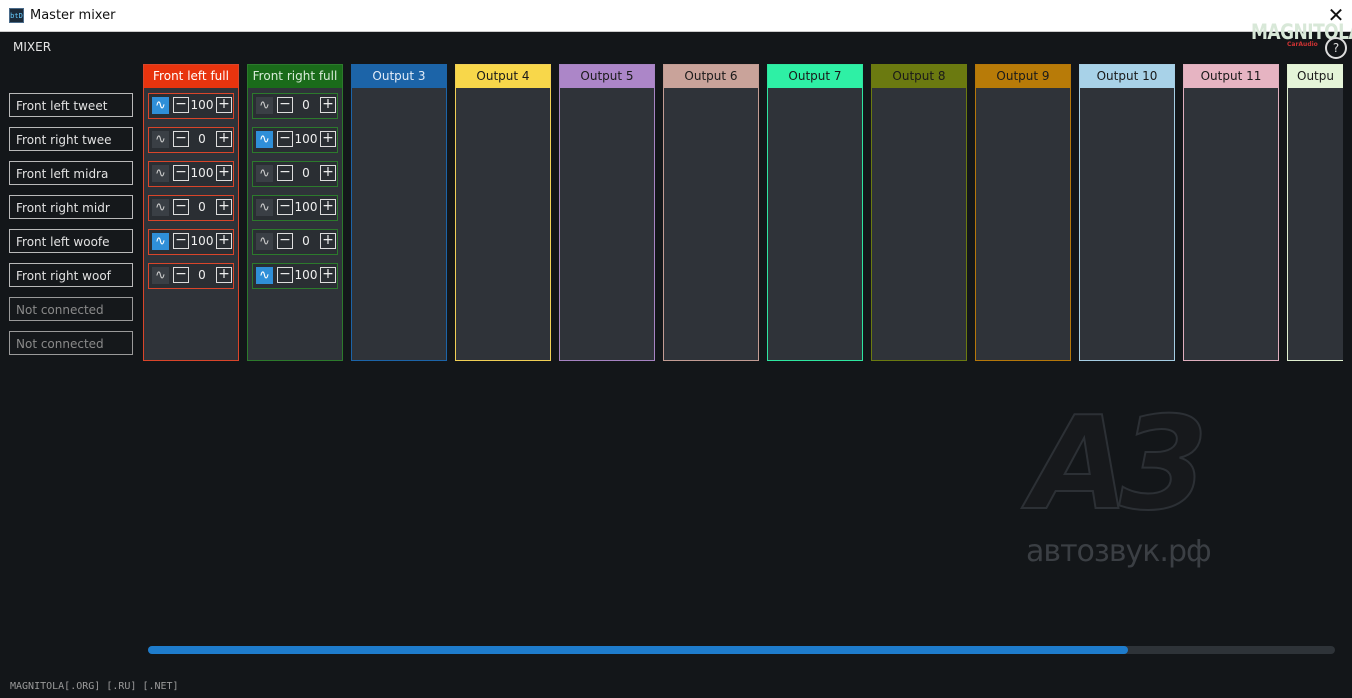 The height and width of the screenshot is (698, 1352). Describe the element at coordinates (1119, 551) in the screenshot. I see `watermark-site: автозвук.рф` at that location.